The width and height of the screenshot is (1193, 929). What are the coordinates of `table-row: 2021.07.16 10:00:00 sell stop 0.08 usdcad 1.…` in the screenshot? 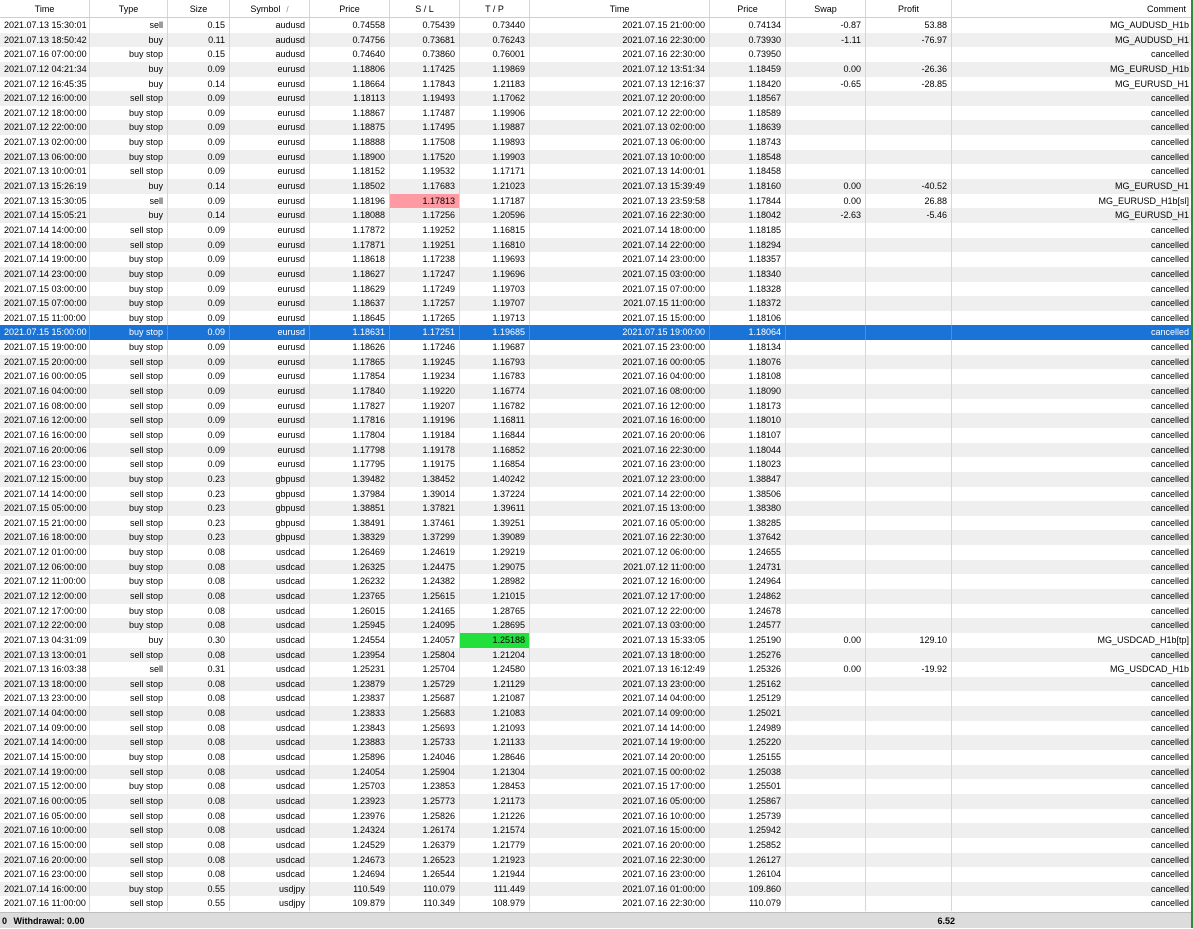 It's located at (596, 830).